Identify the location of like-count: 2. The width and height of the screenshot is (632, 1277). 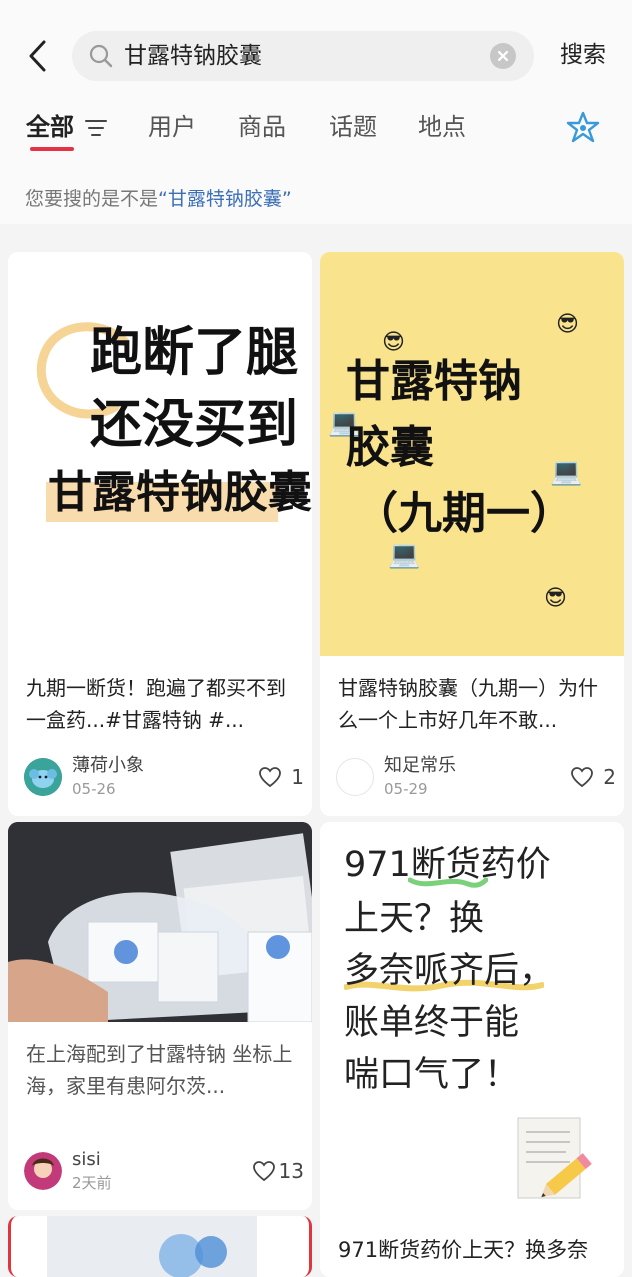
(609, 777).